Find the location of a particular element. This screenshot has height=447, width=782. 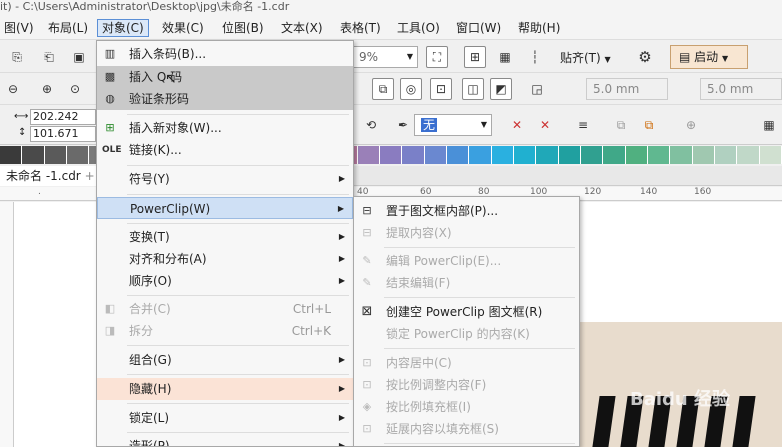

zoom-one-shot-icon: ⊖ is located at coordinates (13, 89).